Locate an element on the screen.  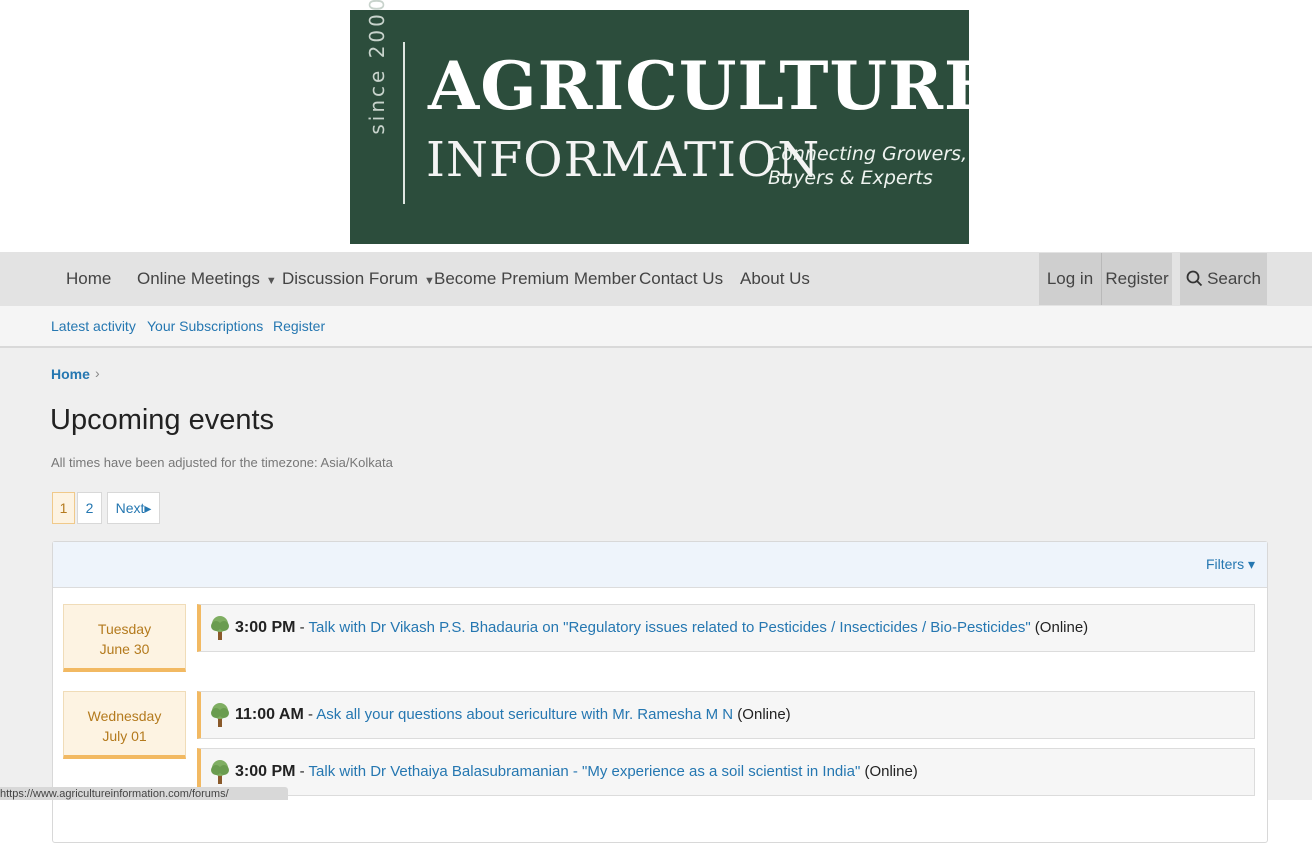
register-button: Register is located at coordinates (1137, 279).